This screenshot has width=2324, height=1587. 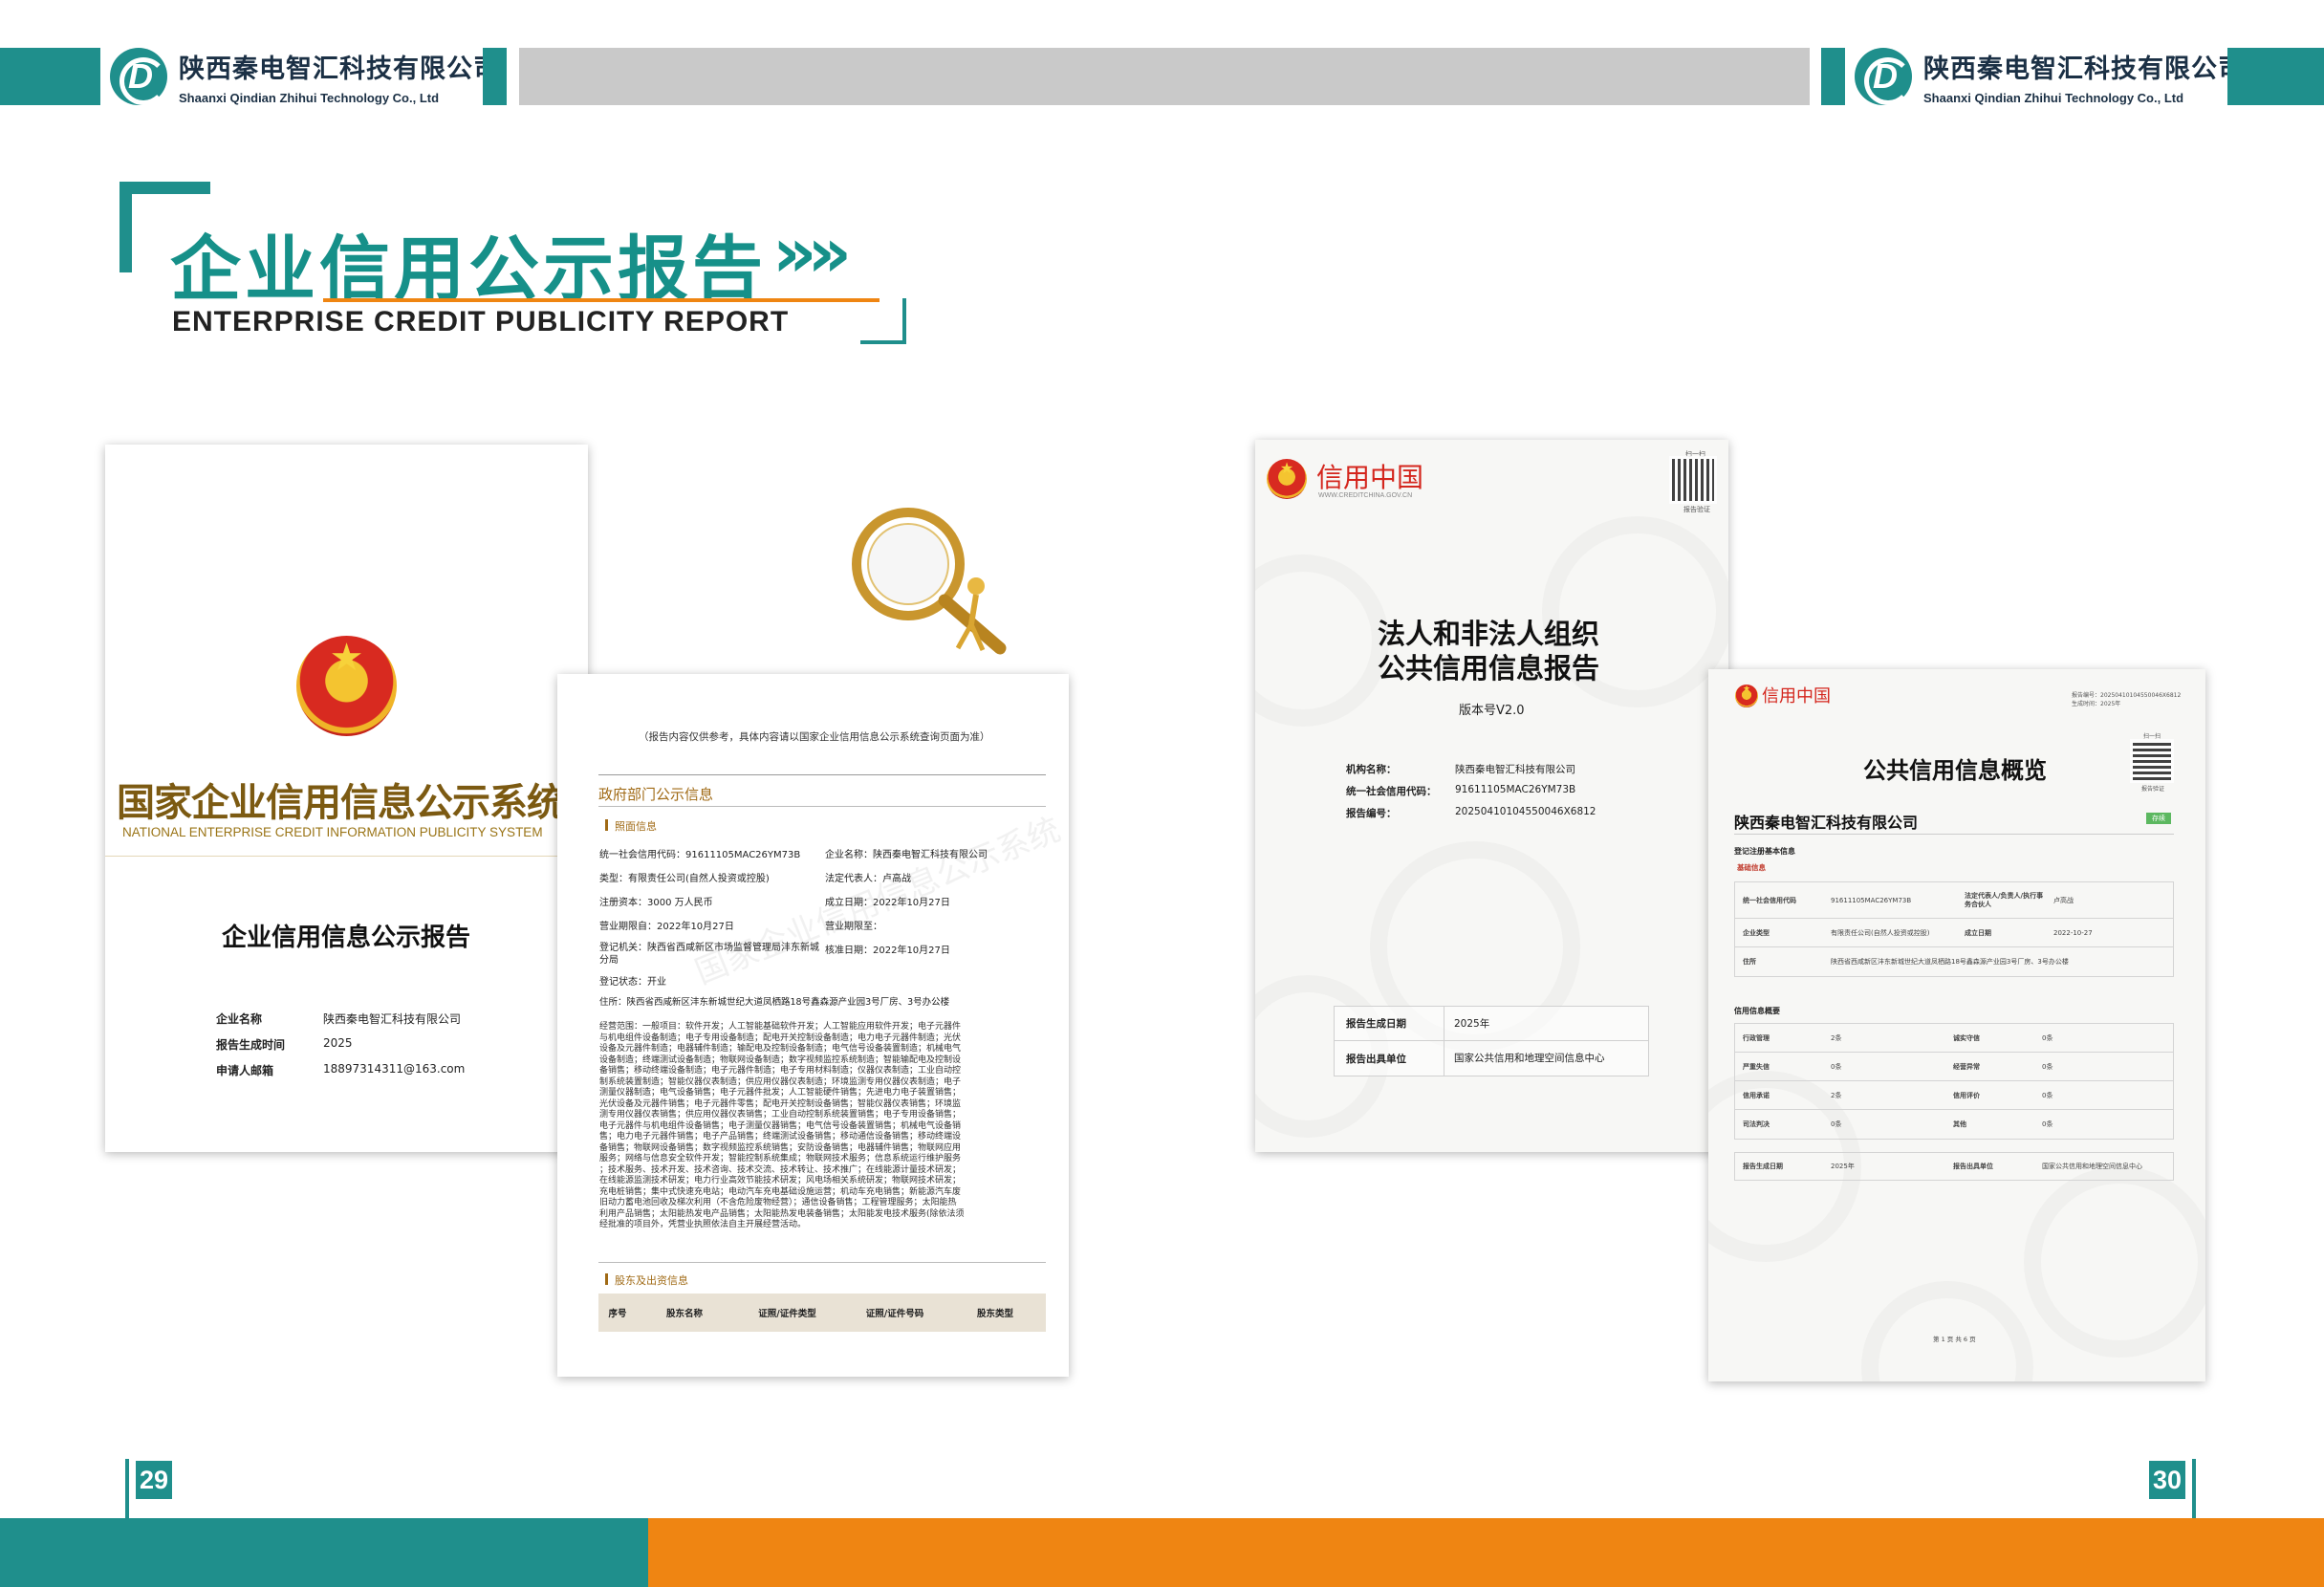 I want to click on cover-field-row: 申请人邮箱 18897314311@163.com, so click(x=340, y=1075).